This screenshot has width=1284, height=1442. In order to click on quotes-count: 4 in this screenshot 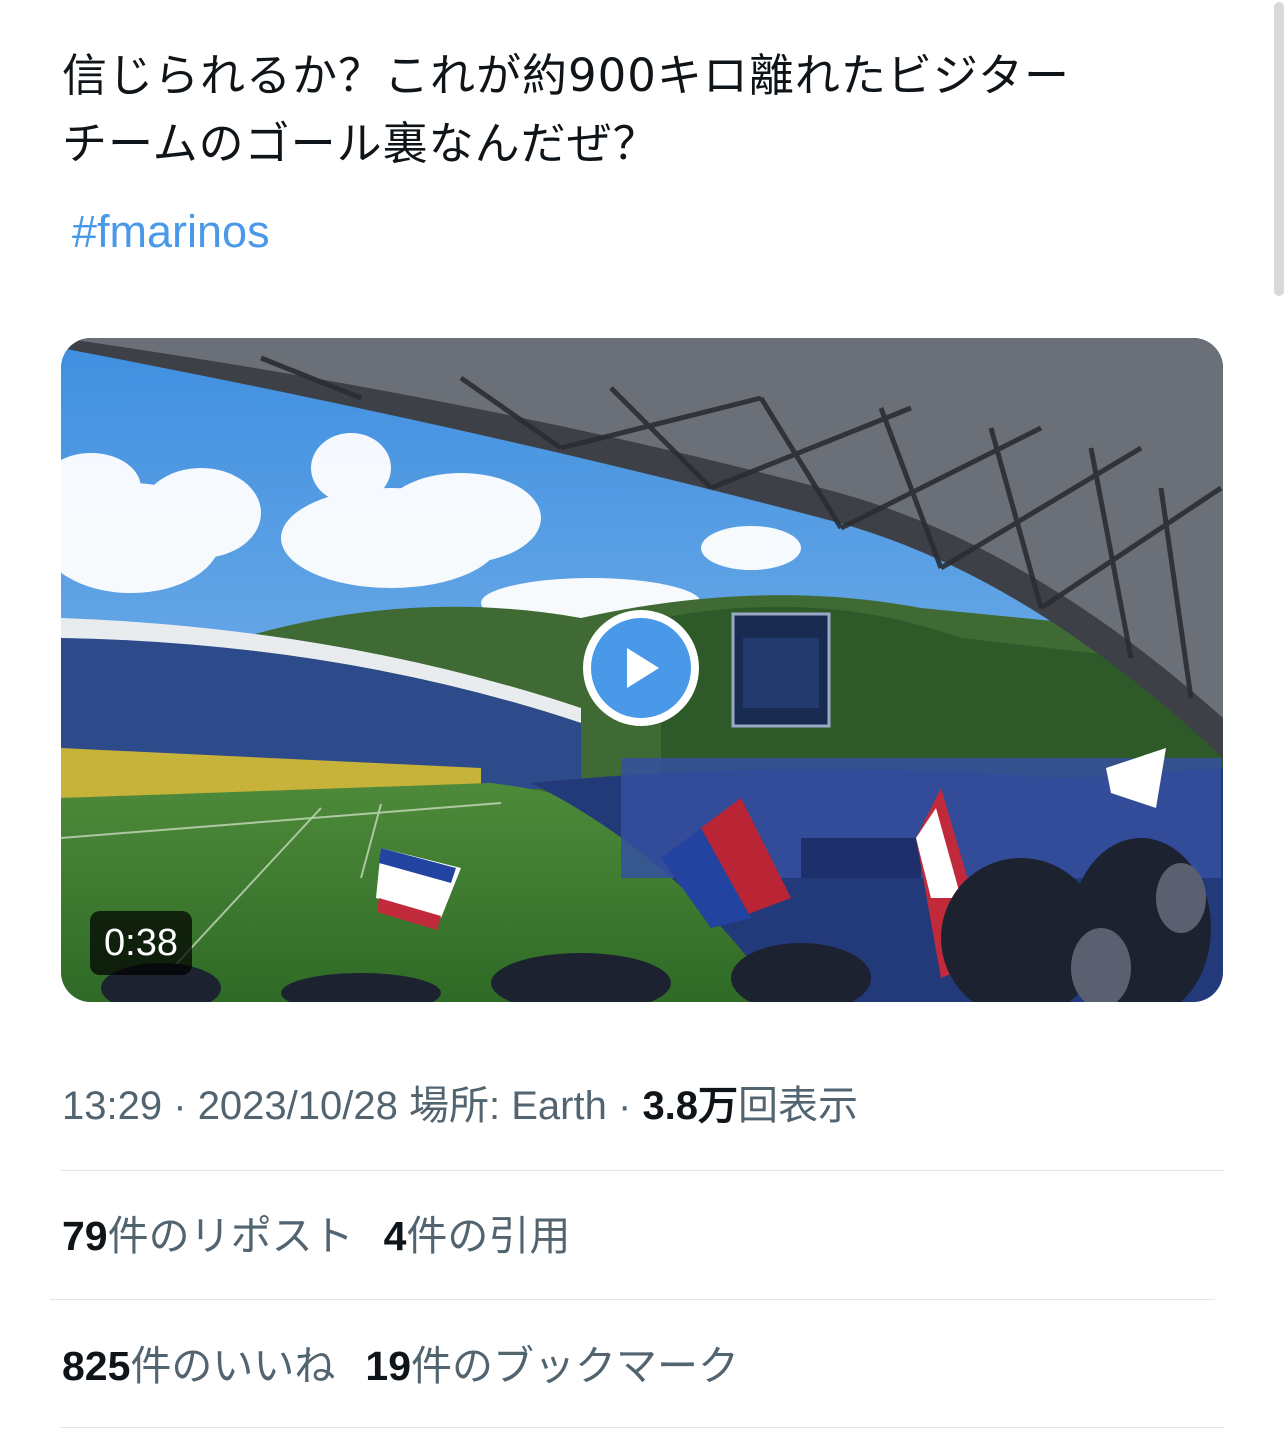, I will do `click(395, 1236)`.